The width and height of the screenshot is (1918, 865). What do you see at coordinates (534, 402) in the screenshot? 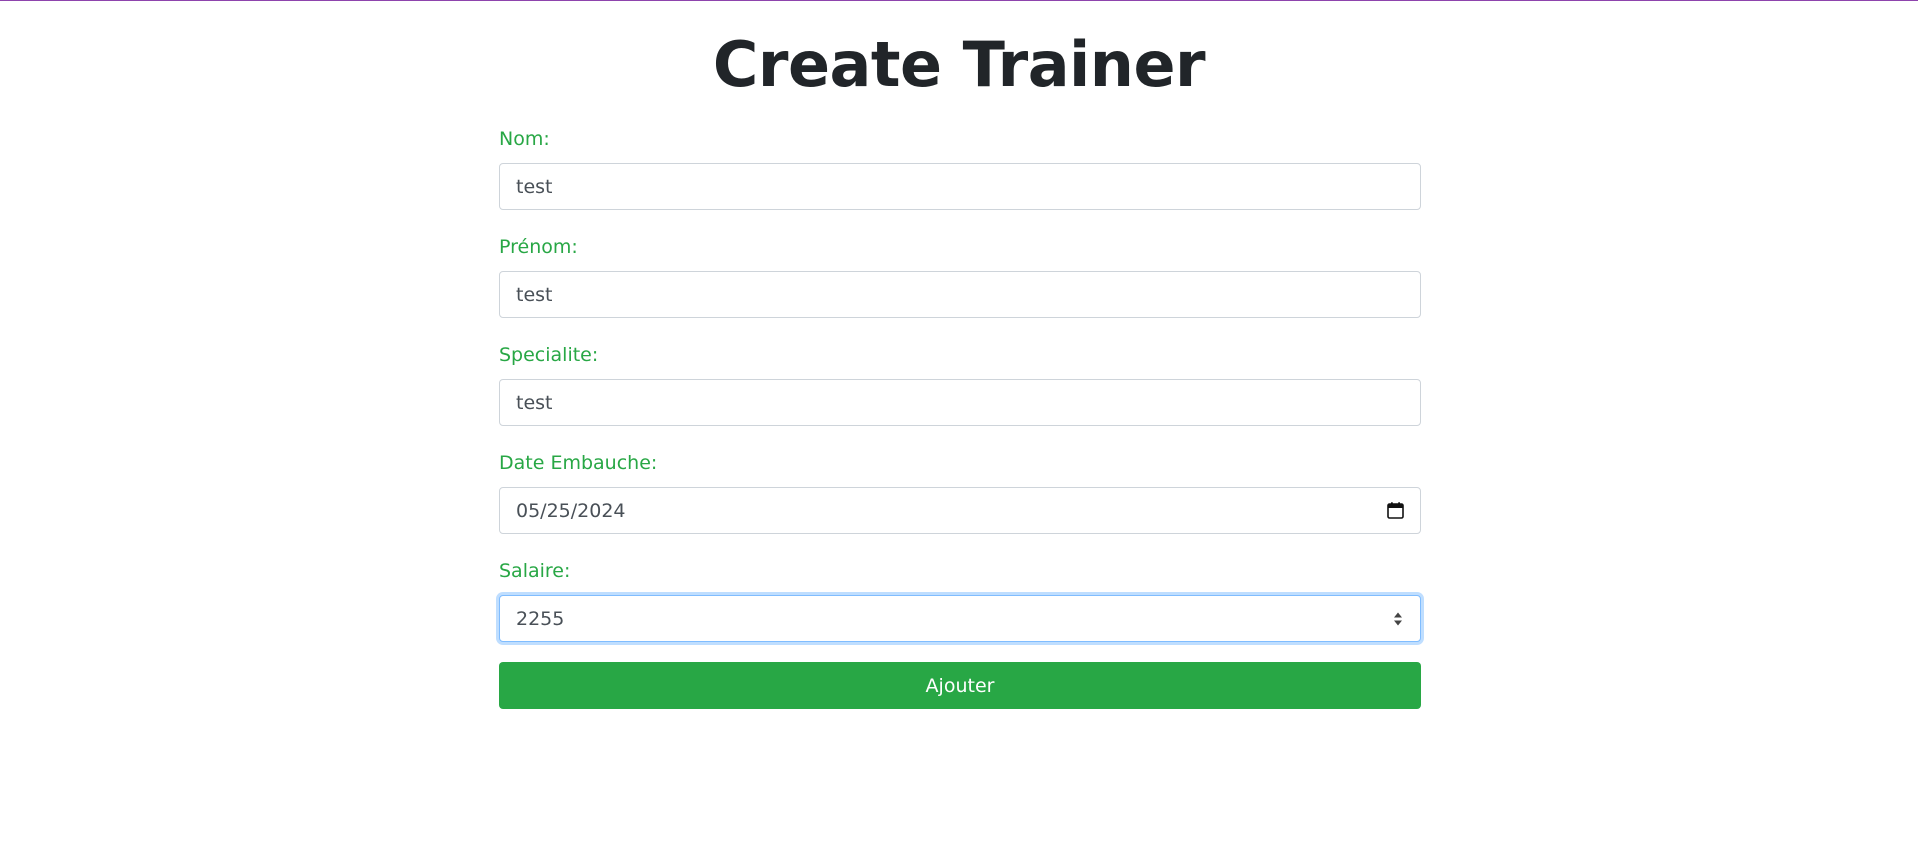
I see `specialite-value: test` at bounding box center [534, 402].